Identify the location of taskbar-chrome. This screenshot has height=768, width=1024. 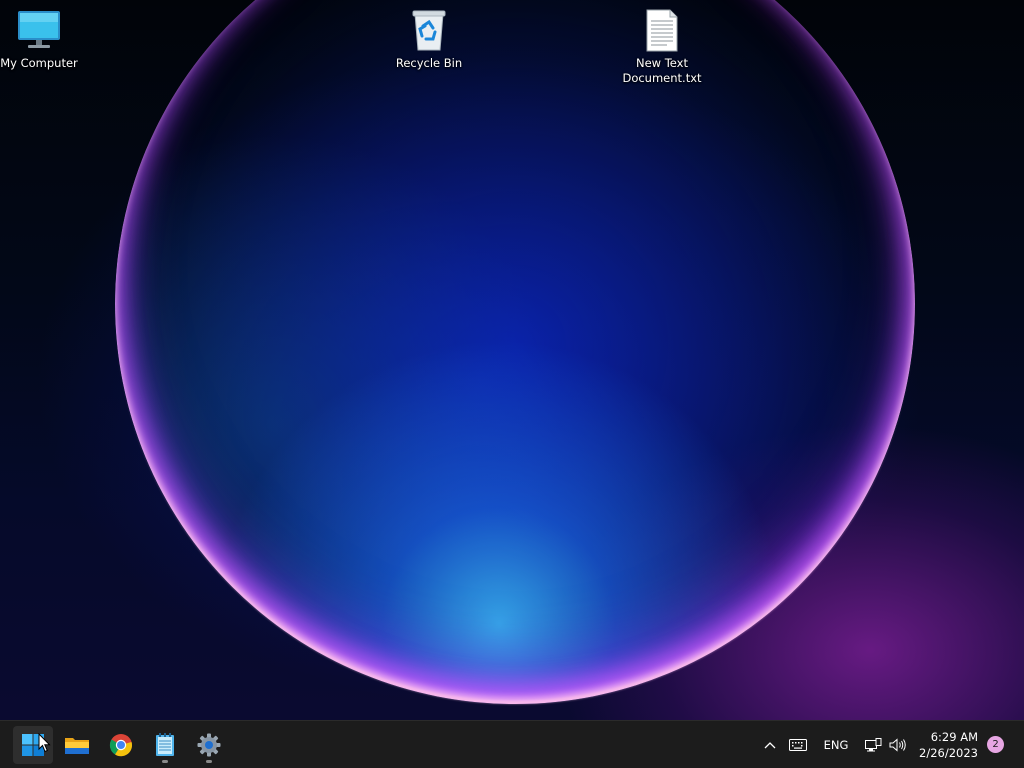
(121, 745).